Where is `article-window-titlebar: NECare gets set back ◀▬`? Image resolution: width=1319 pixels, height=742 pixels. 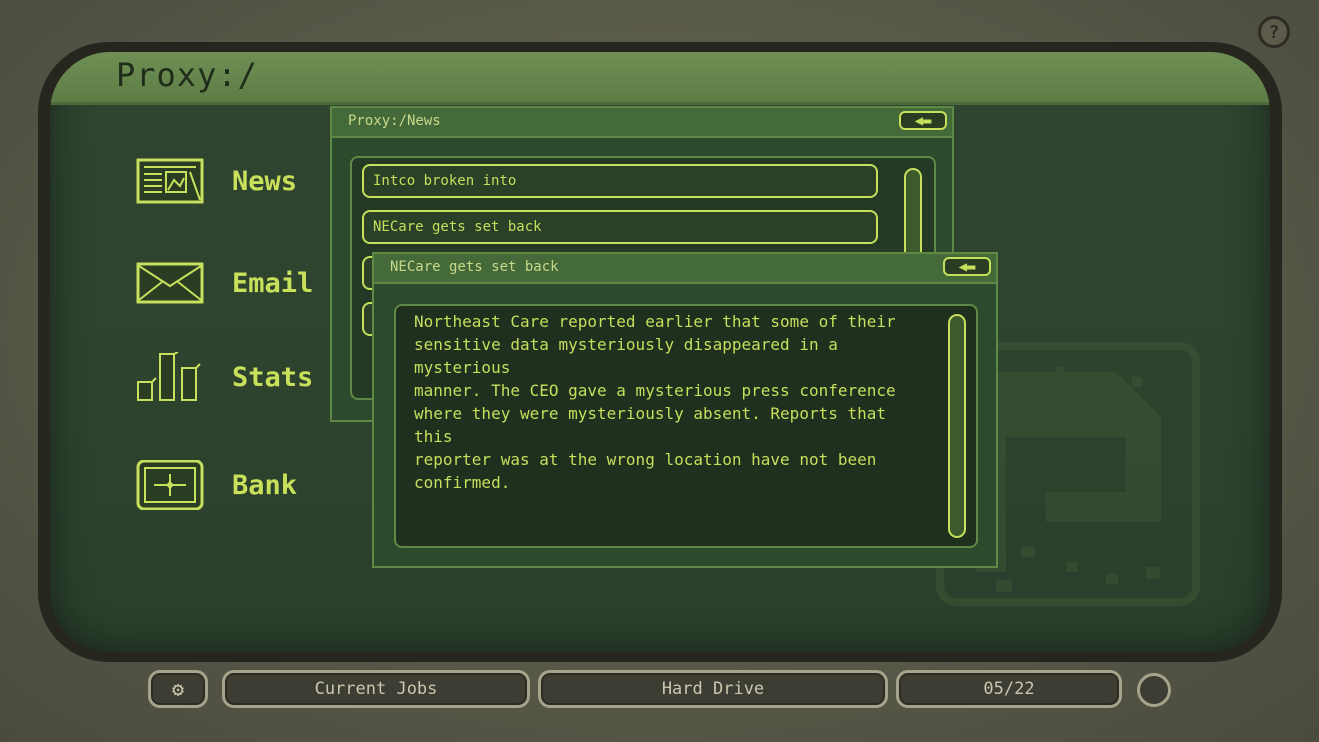 article-window-titlebar: NECare gets set back ◀▬ is located at coordinates (685, 269).